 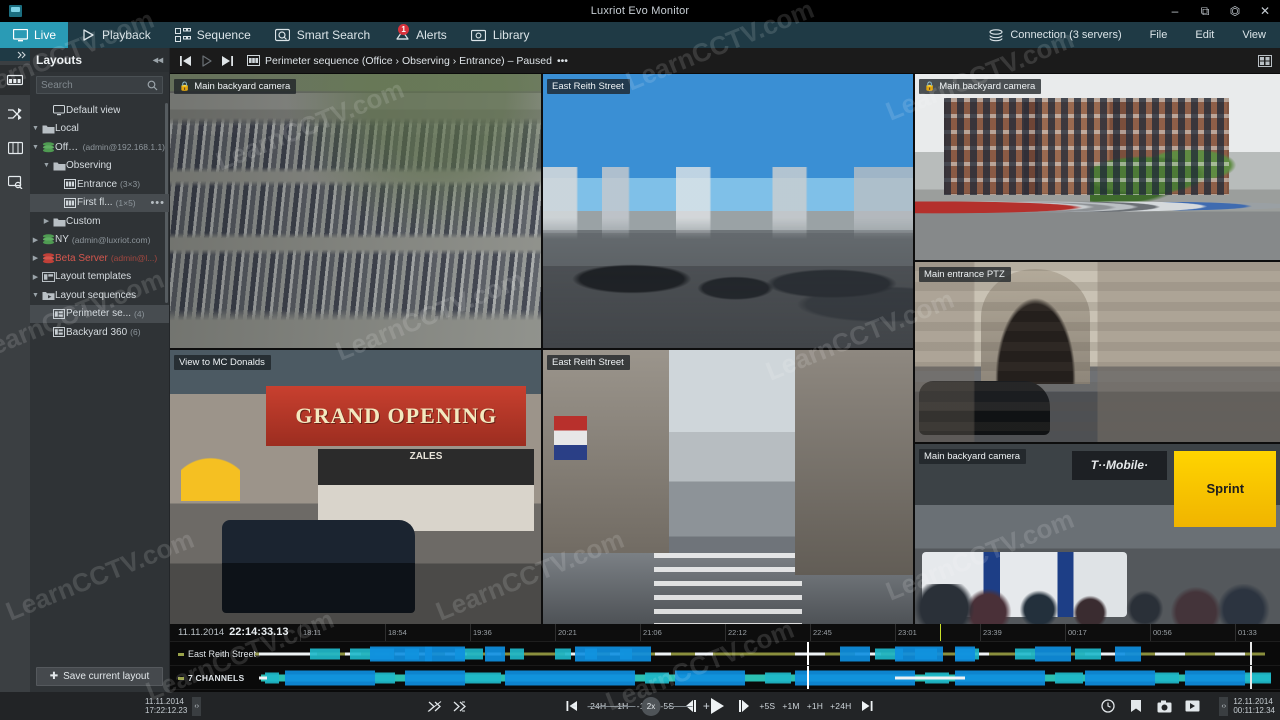 What do you see at coordinates (867, 706) in the screenshot?
I see `jump-end-icon` at bounding box center [867, 706].